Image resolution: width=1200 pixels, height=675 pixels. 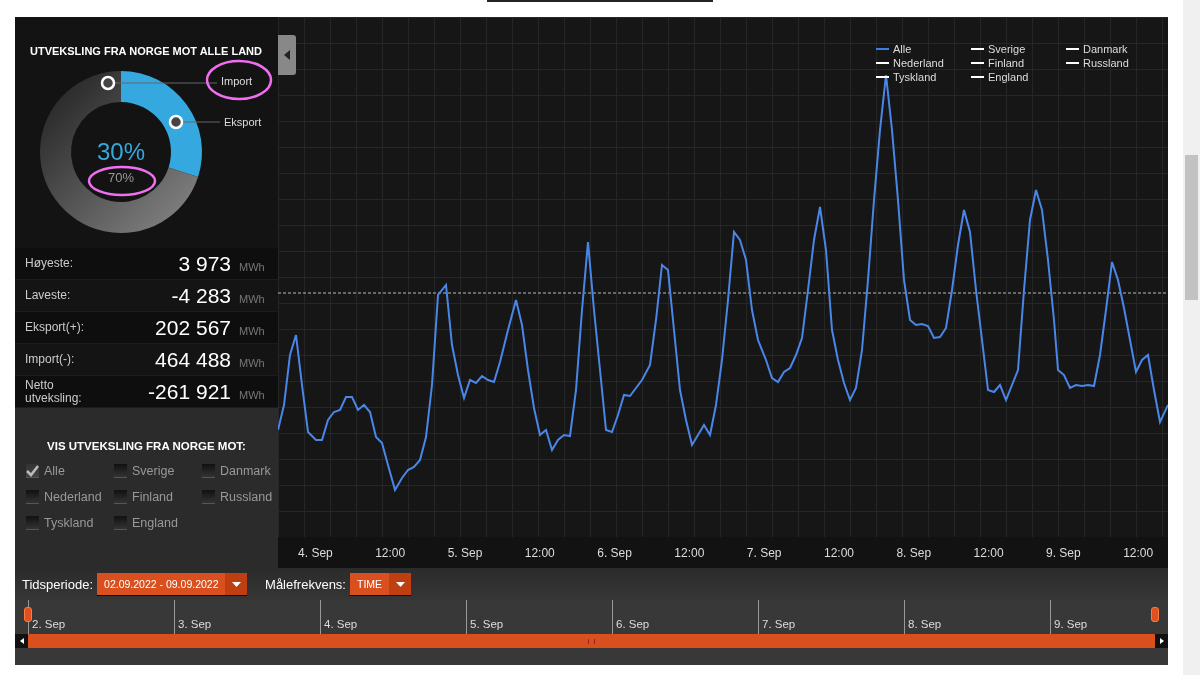 What do you see at coordinates (158, 471) in the screenshot?
I see `country-checkbox: Sverige` at bounding box center [158, 471].